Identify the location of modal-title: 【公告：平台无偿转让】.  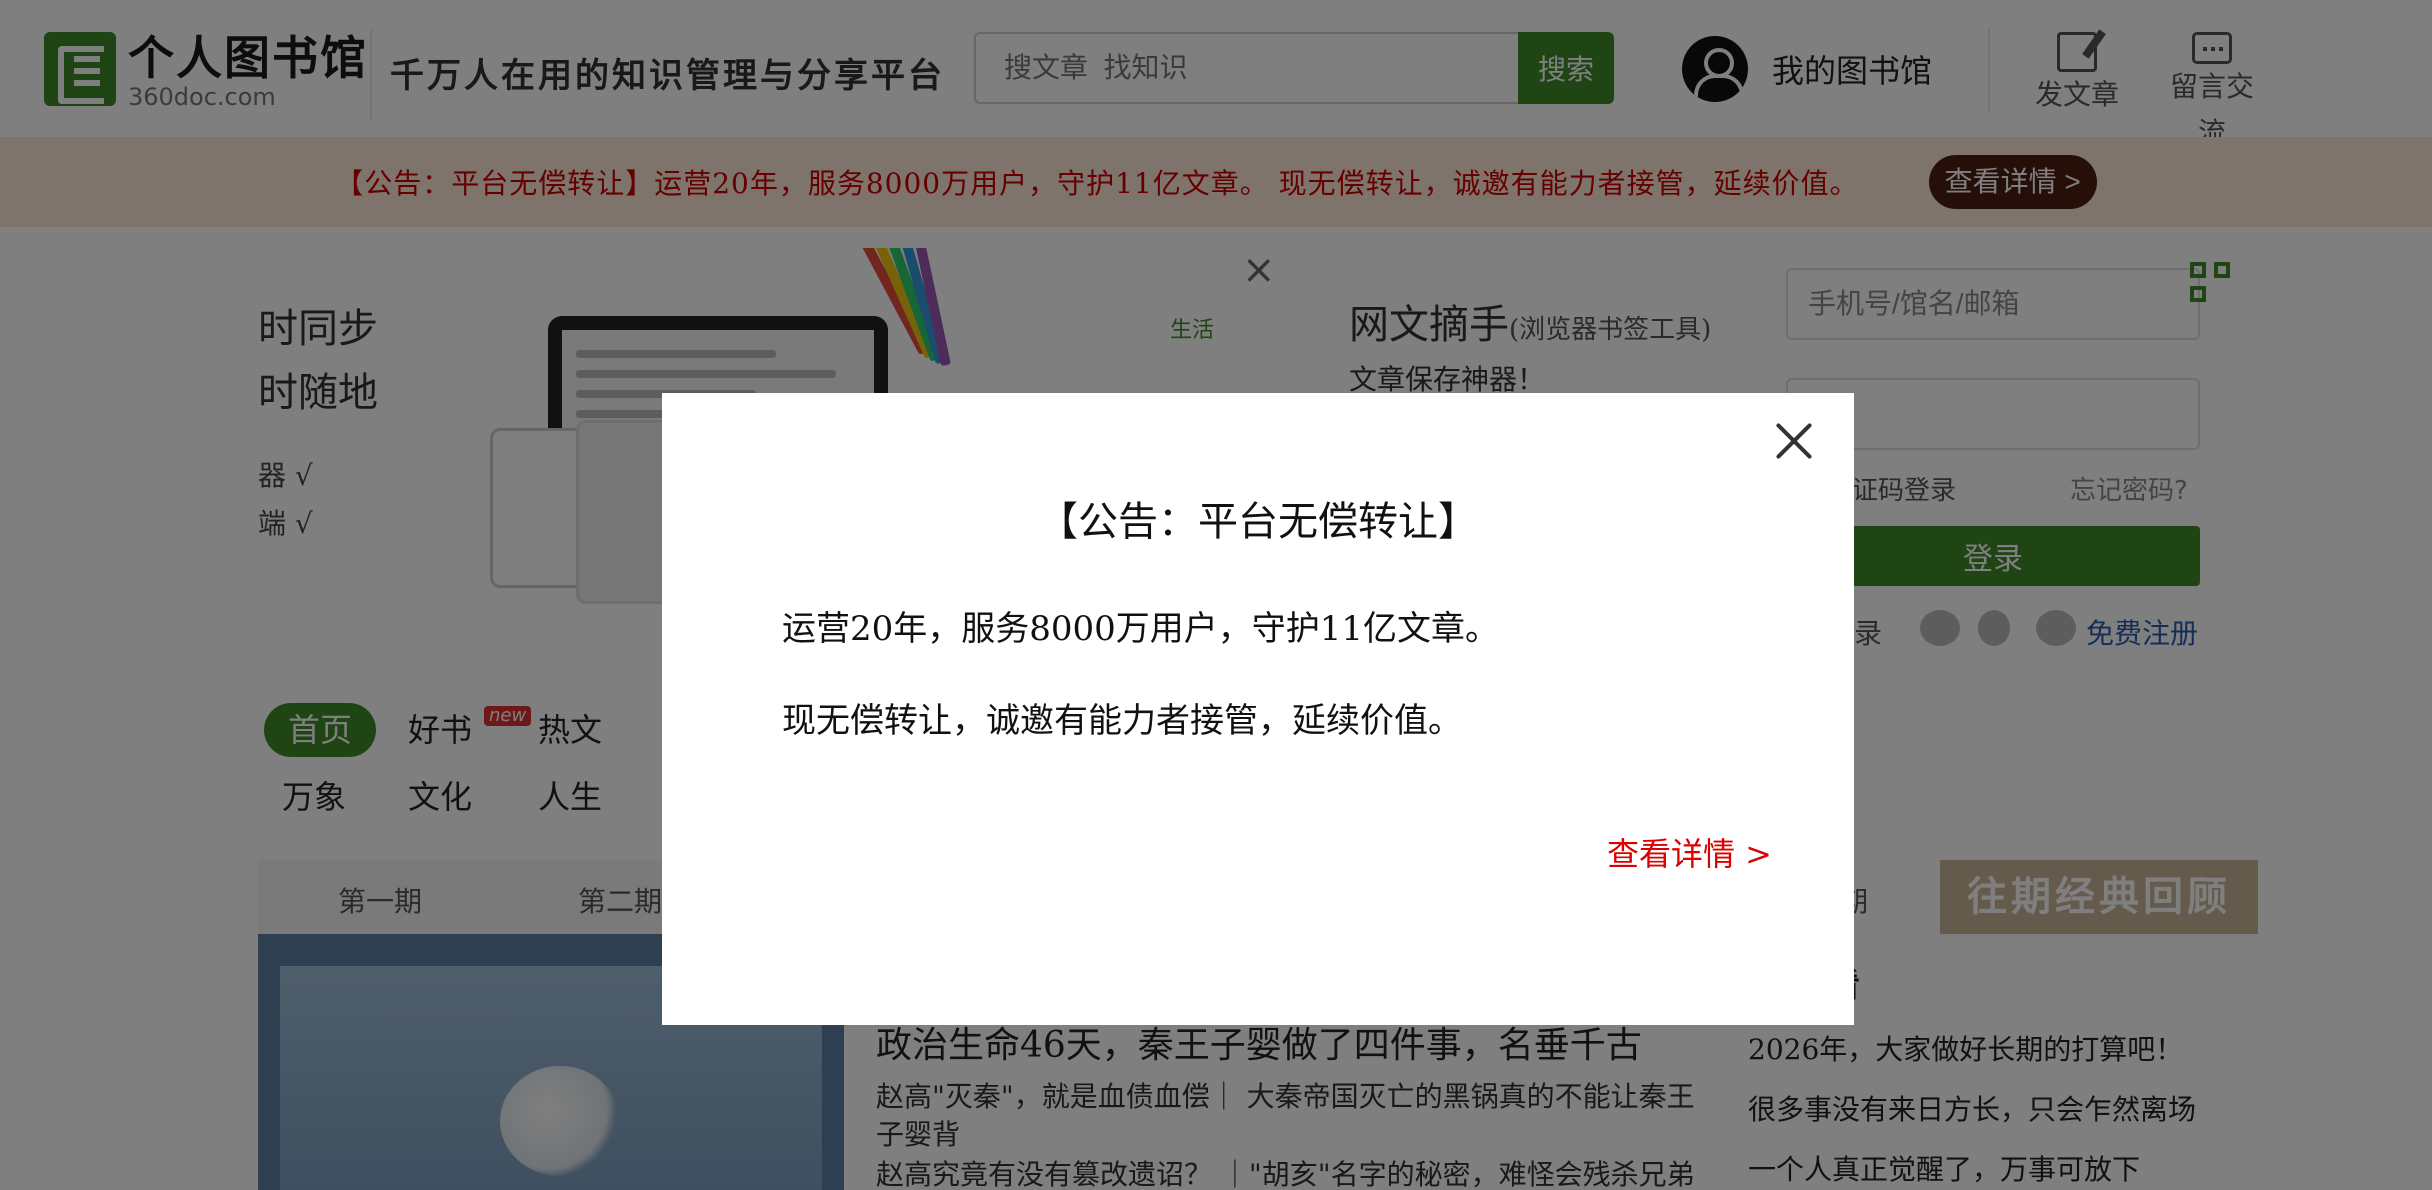
(1258, 522).